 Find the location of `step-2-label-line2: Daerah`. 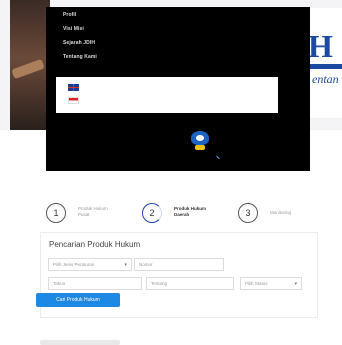

step-2-label-line2: Daerah is located at coordinates (182, 214).